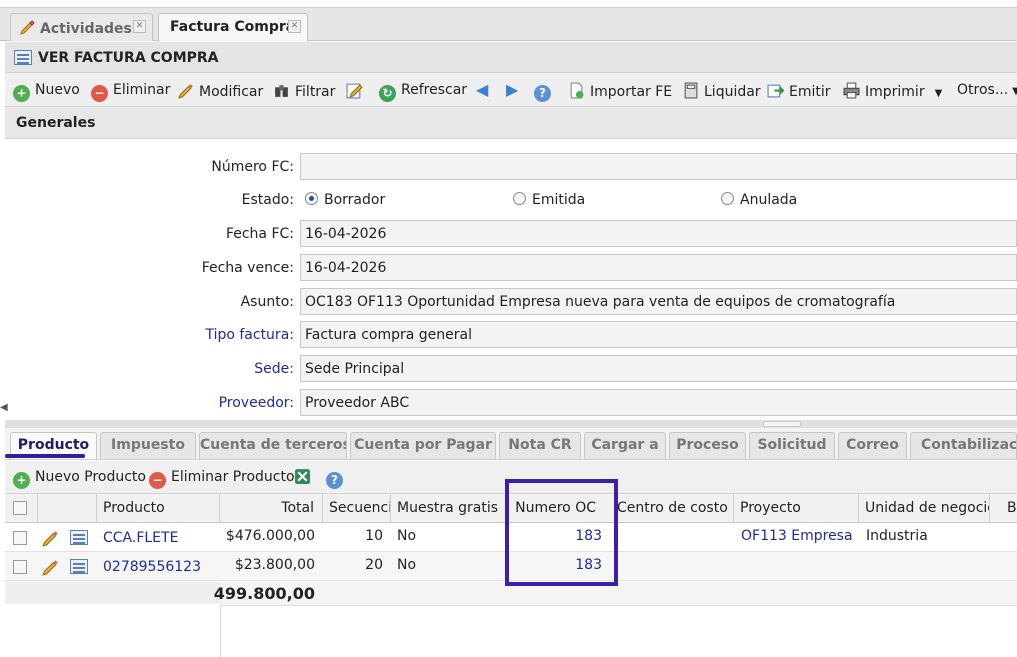 This screenshot has height=657, width=1017. I want to click on select-all-header, so click(21, 508).